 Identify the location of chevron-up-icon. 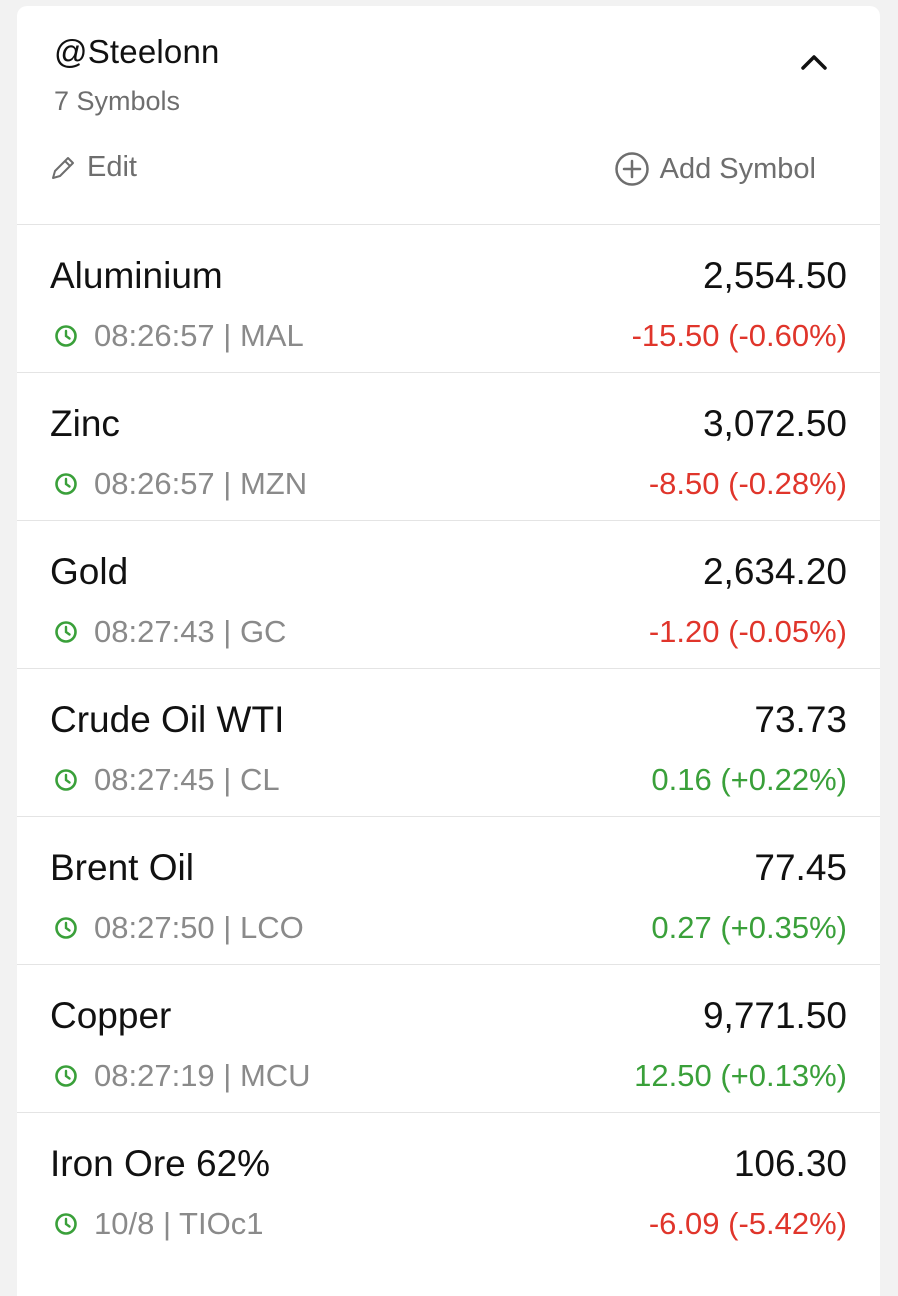
(814, 62).